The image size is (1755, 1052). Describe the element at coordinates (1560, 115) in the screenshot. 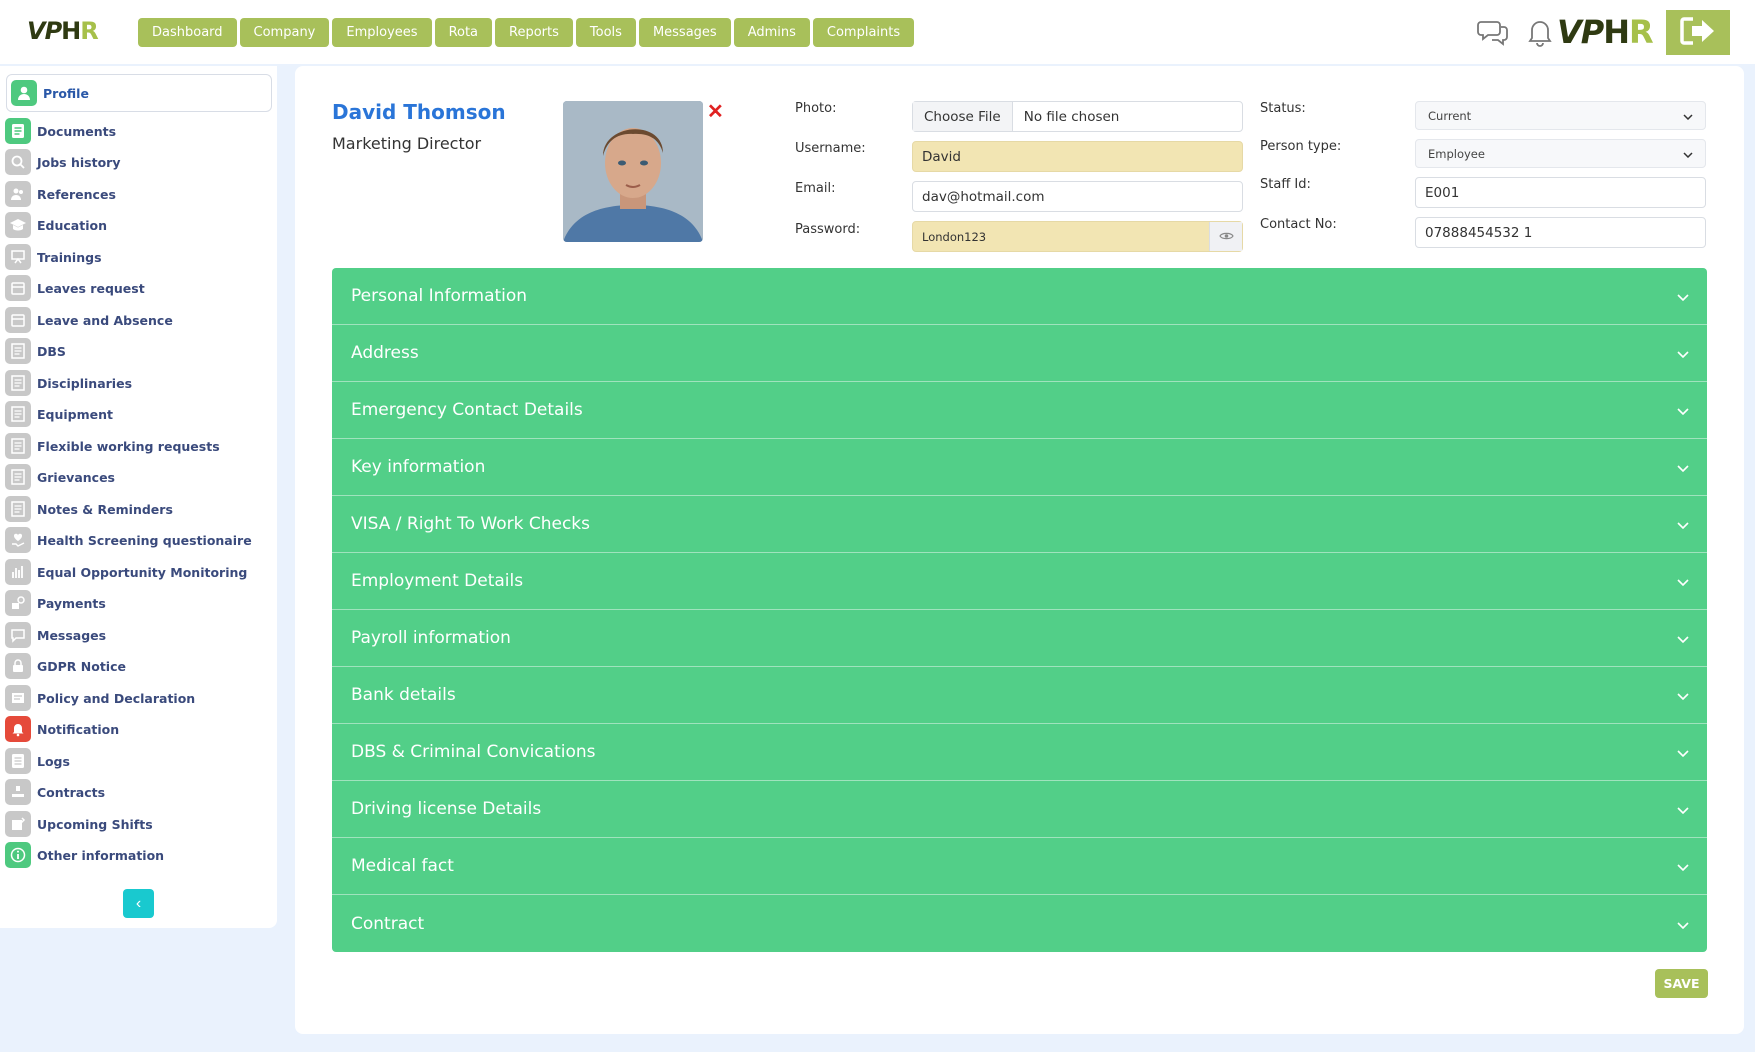

I see `status-select: Current` at that location.